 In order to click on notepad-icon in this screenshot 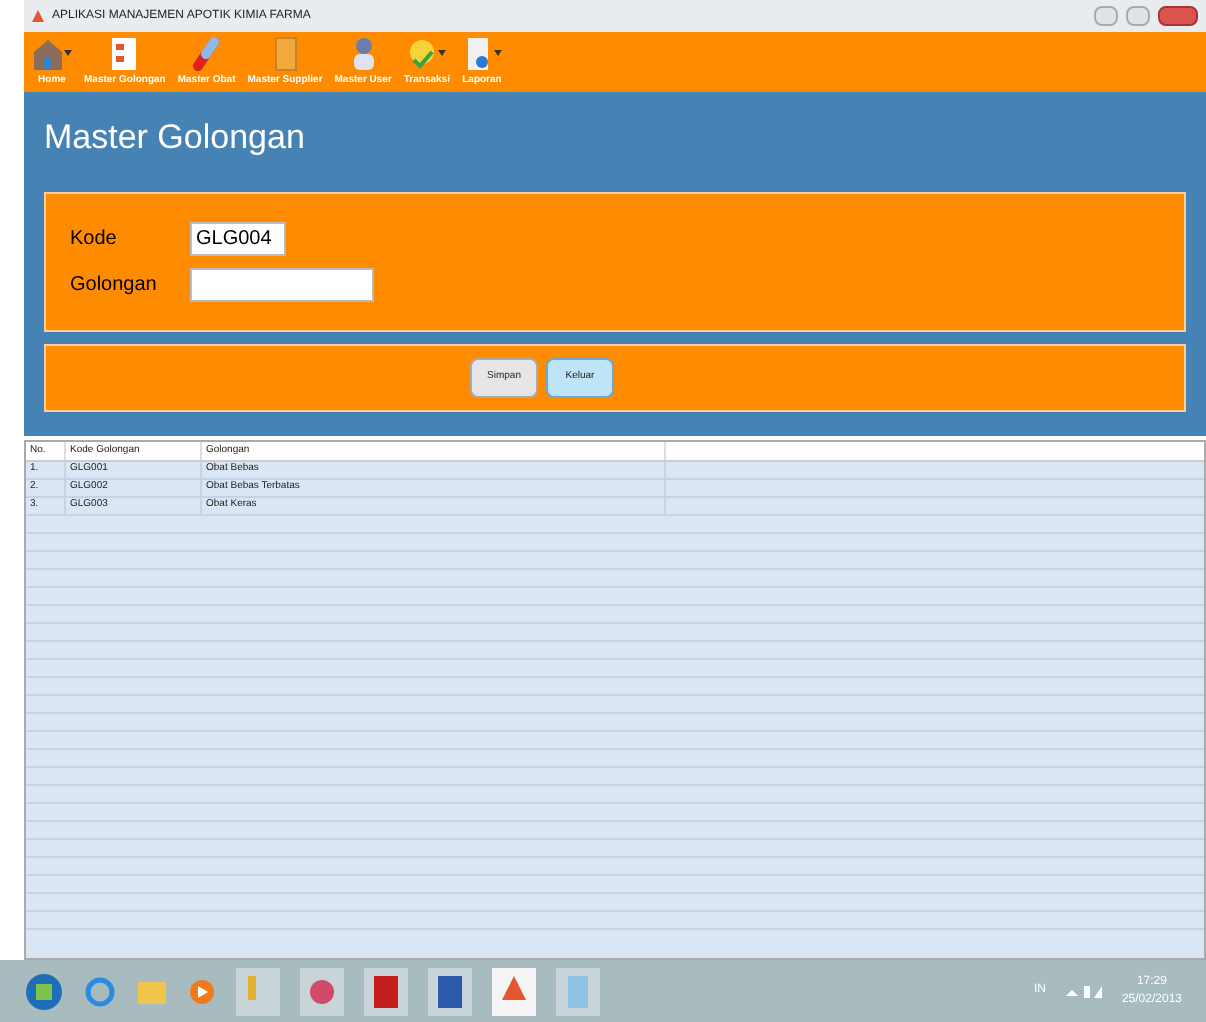, I will do `click(578, 991)`.